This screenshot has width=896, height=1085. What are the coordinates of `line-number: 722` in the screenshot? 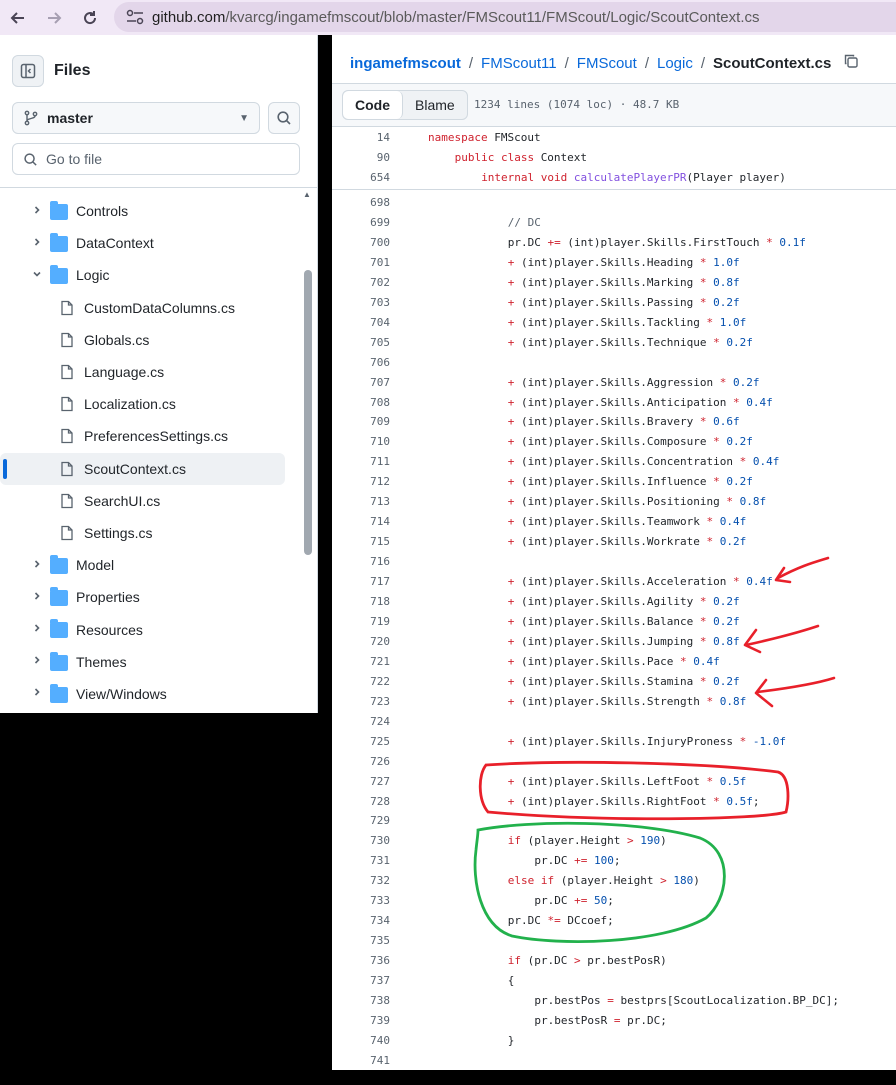 It's located at (361, 681).